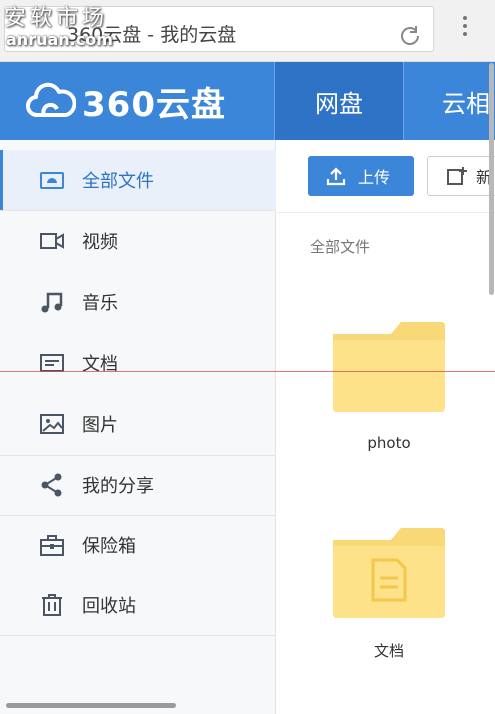 The height and width of the screenshot is (714, 495). I want to click on logo-text: 360云盘, so click(154, 104).